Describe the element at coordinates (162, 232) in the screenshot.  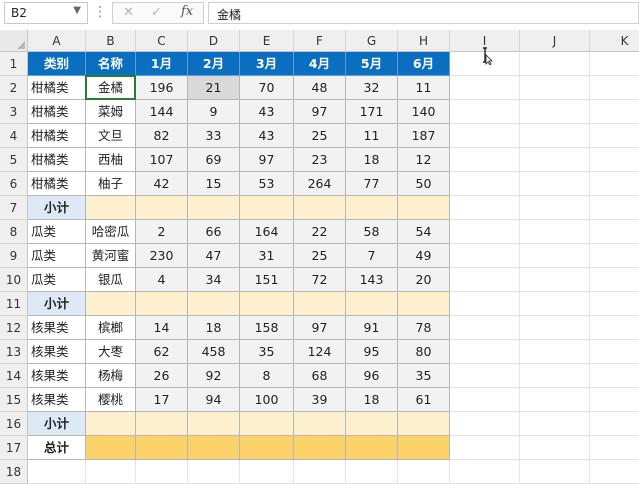
I see `table-cell: 2` at that location.